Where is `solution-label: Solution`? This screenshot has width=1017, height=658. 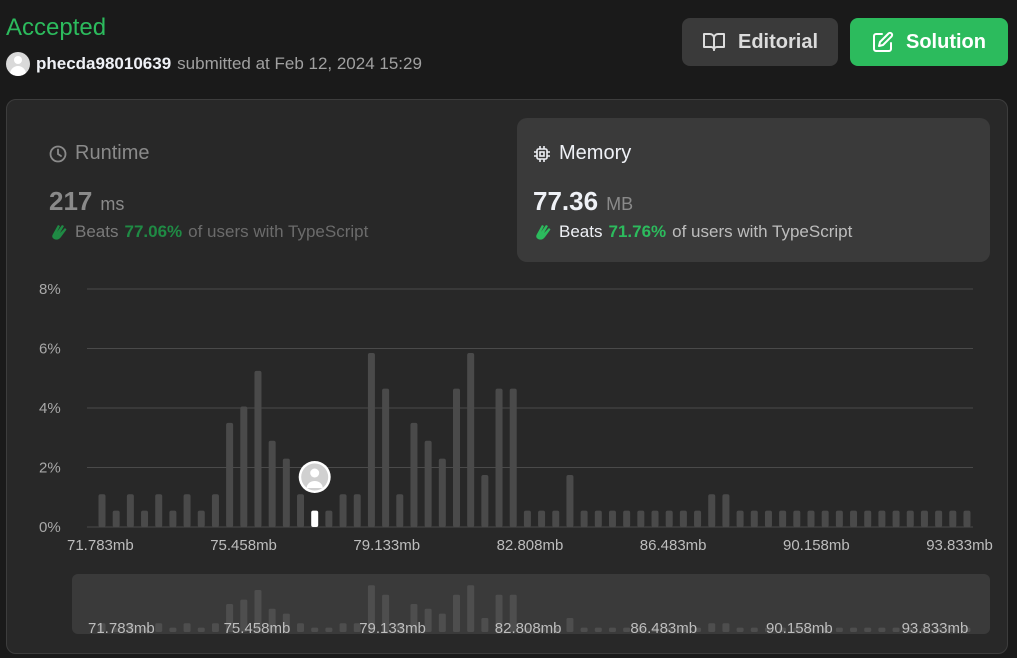
solution-label: Solution is located at coordinates (946, 41).